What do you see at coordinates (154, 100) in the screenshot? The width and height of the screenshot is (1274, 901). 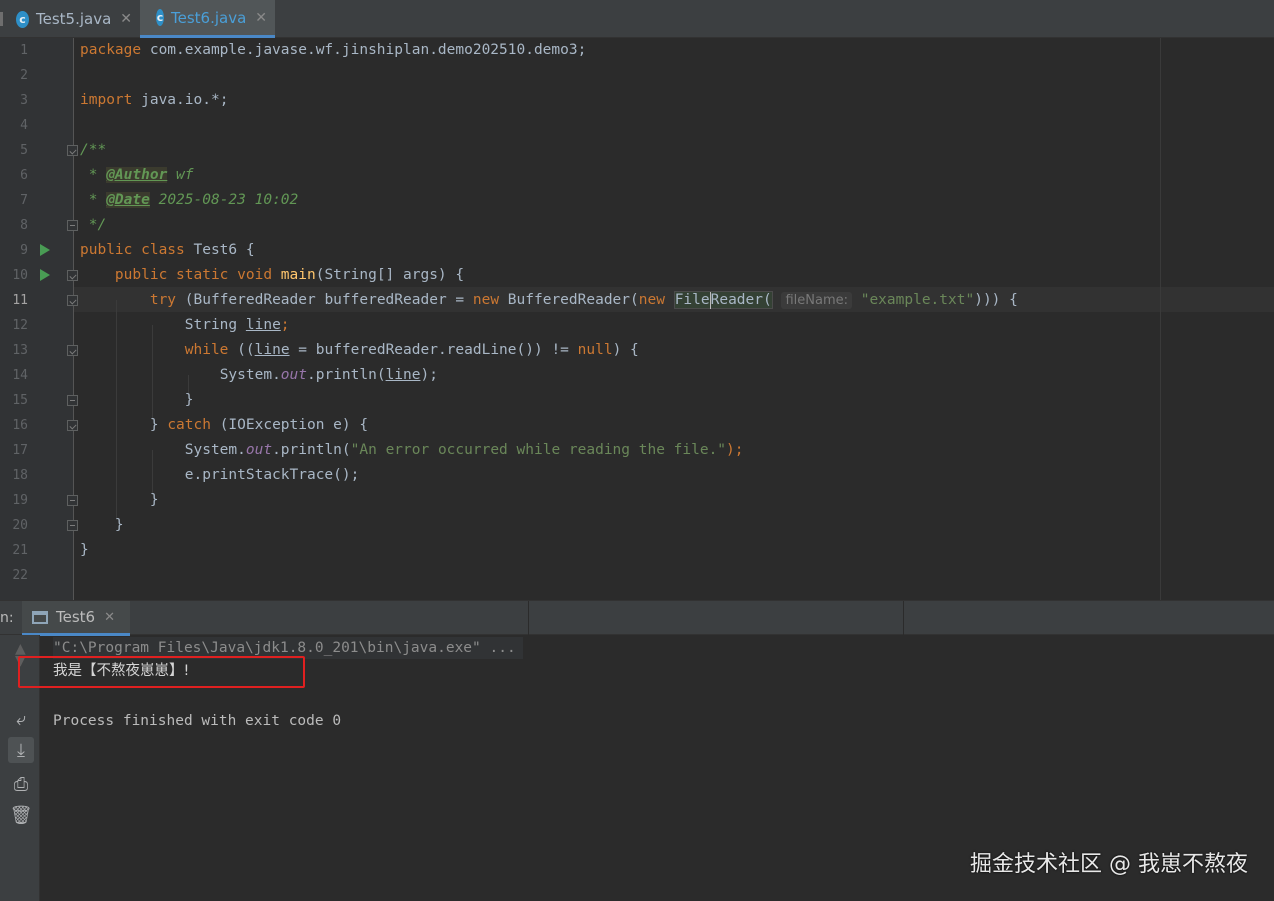 I see `code-line-3: import java.io.*;` at bounding box center [154, 100].